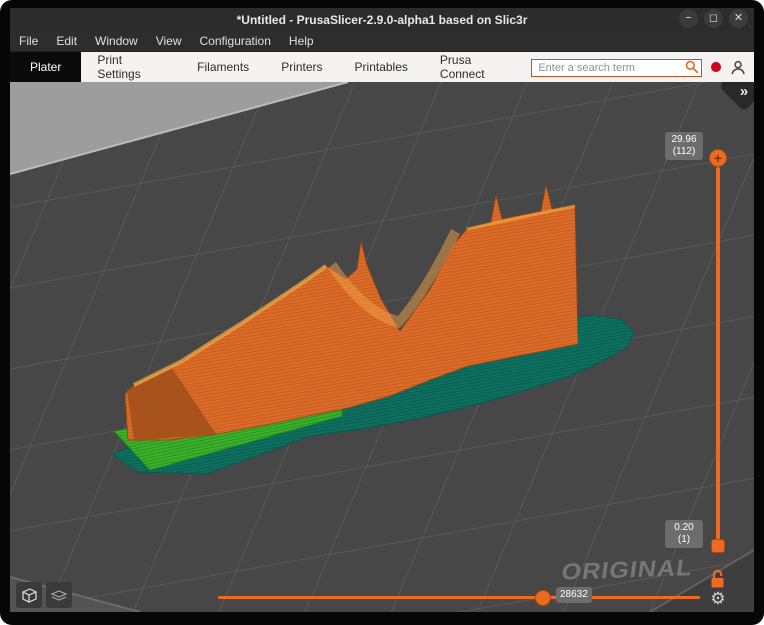  Describe the element at coordinates (718, 599) in the screenshot. I see `gear-icon: ⚙` at that location.